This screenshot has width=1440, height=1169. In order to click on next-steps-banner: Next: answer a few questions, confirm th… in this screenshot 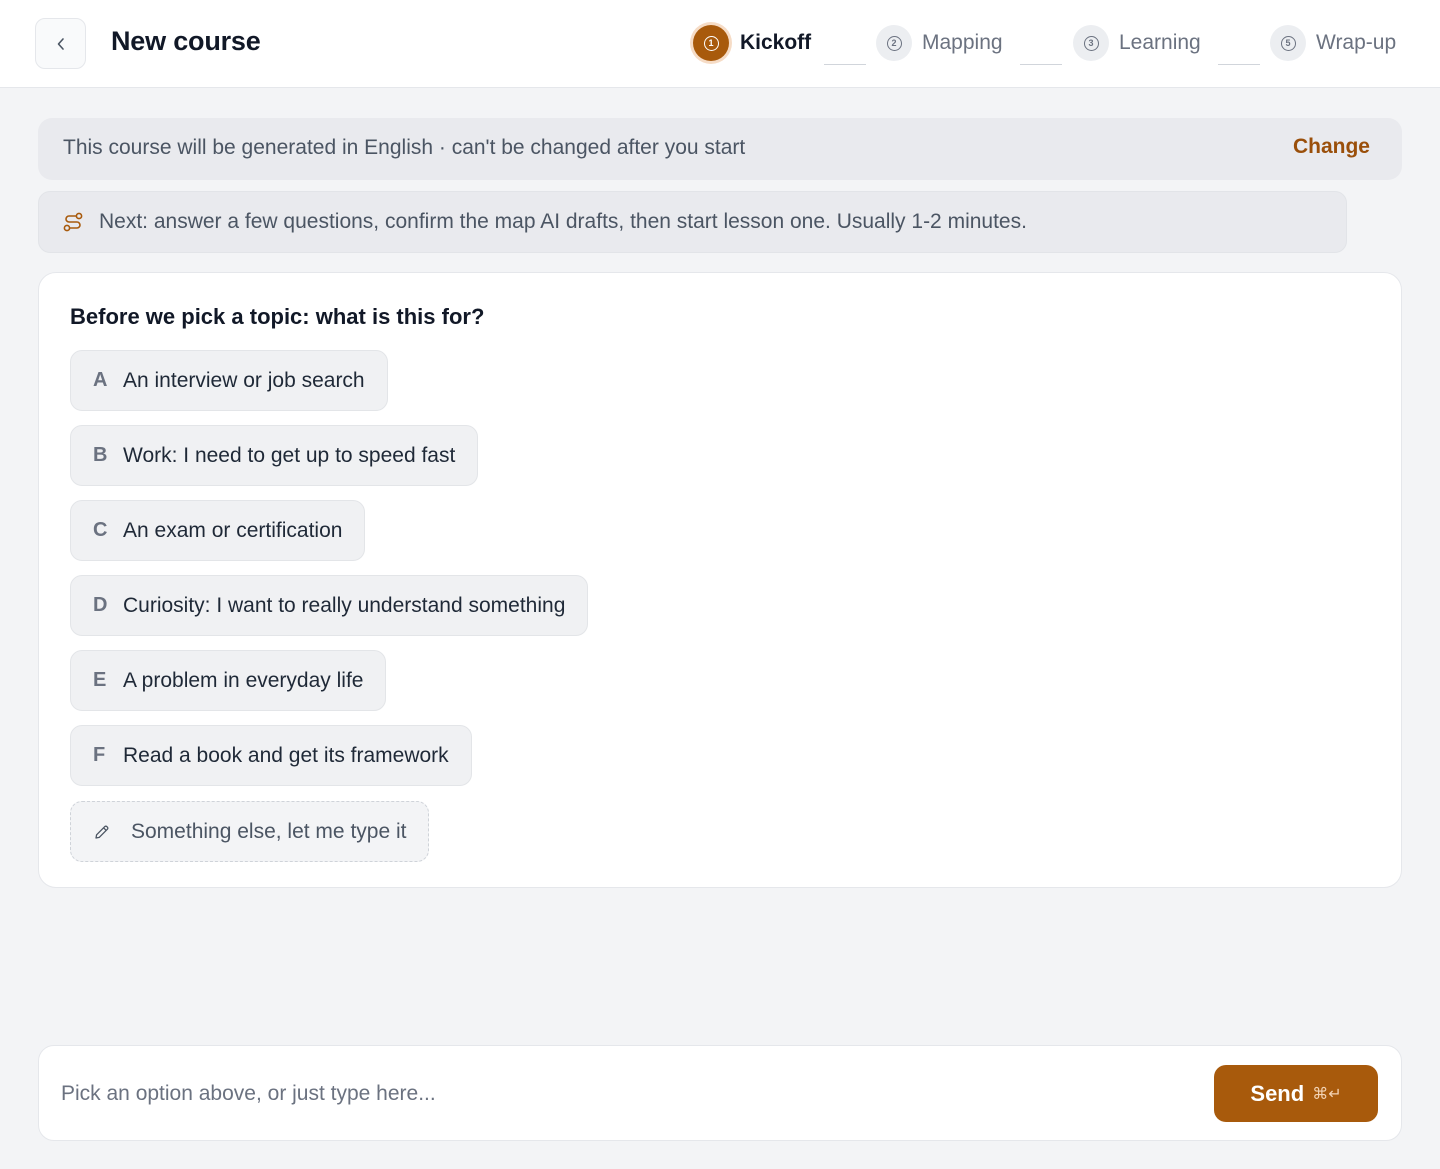, I will do `click(692, 222)`.